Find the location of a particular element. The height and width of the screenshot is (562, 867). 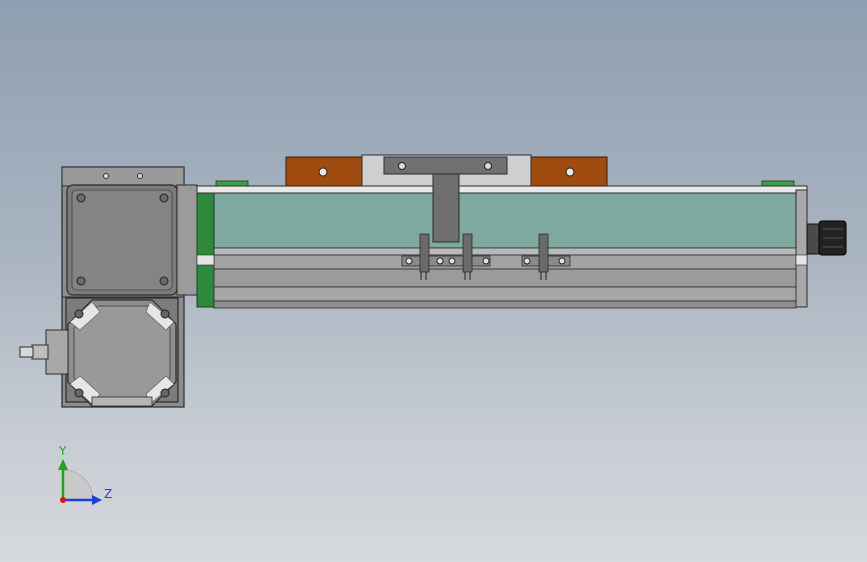

coordinate-triad: Y Z is located at coordinates (85, 474).